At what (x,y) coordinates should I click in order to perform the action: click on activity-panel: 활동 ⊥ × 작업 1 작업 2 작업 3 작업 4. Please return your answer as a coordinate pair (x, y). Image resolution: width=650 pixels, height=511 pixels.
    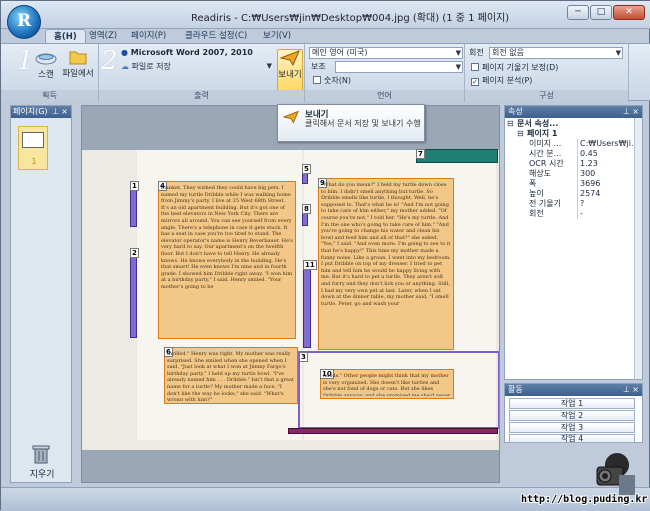
    Looking at the image, I should click on (573, 413).